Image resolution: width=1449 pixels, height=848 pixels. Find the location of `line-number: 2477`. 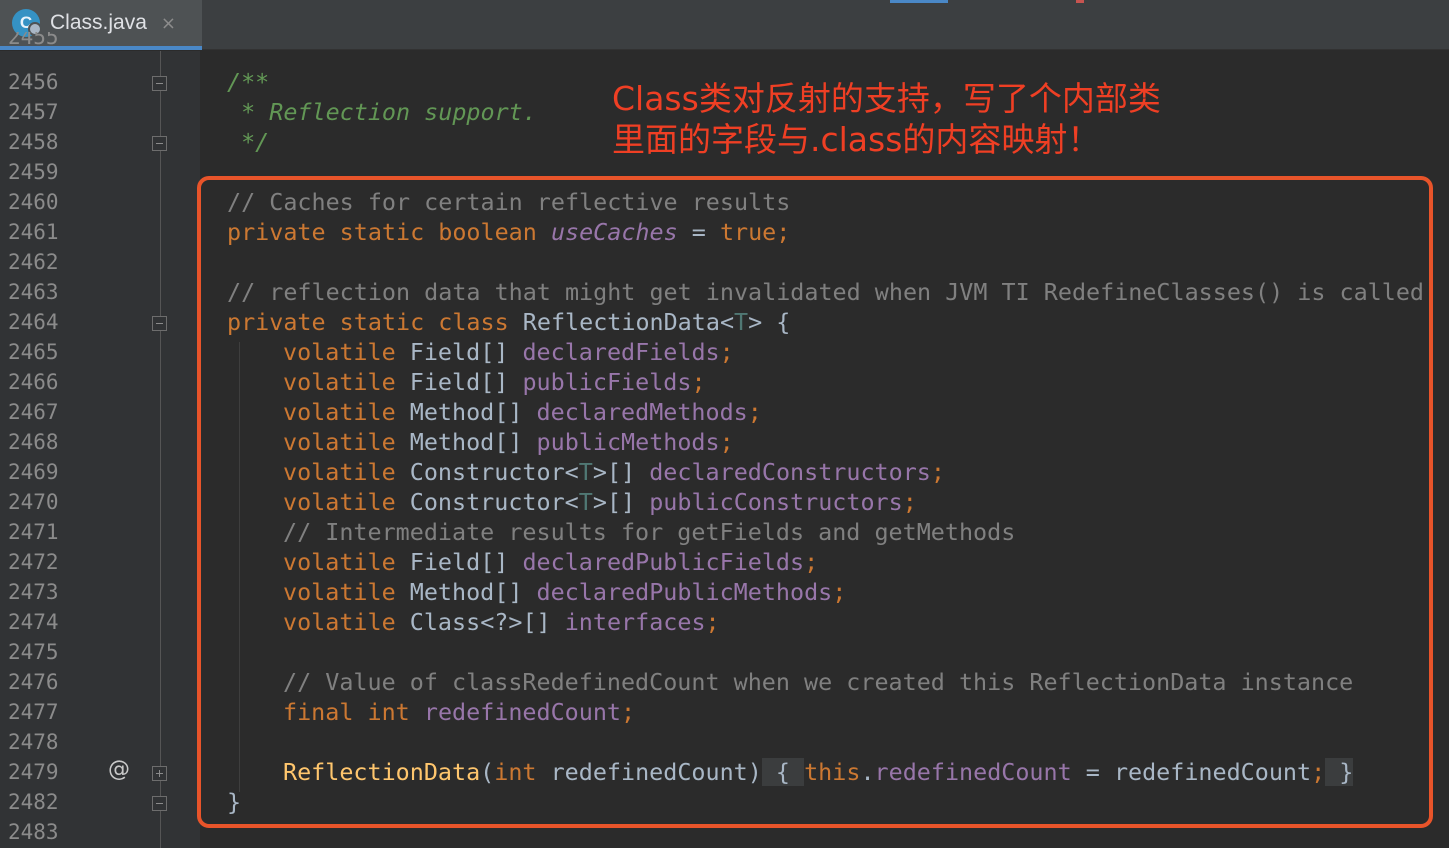

line-number: 2477 is located at coordinates (33, 712).